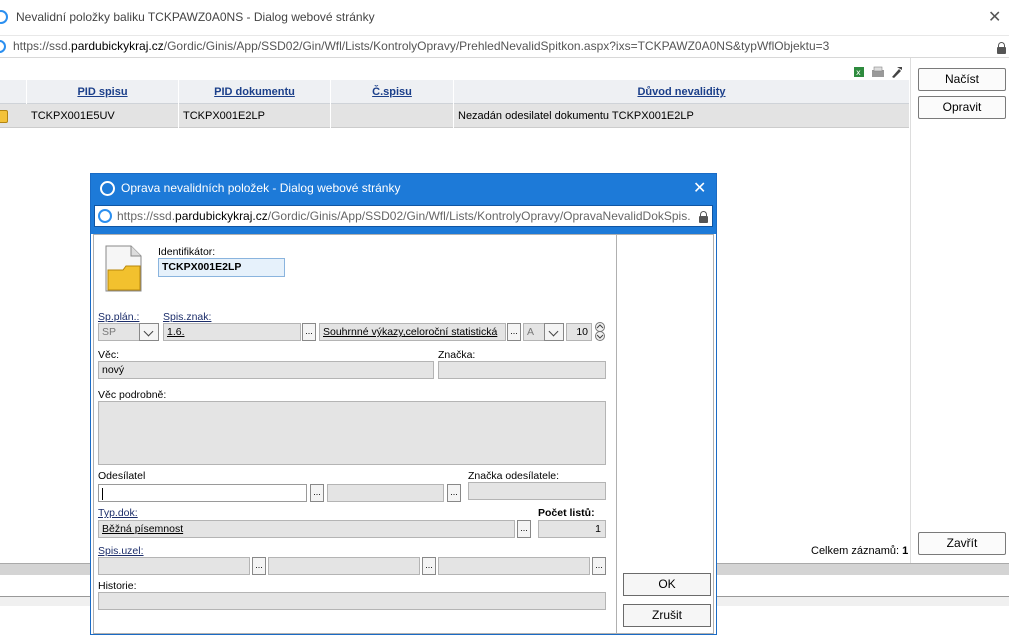 The image size is (1009, 635). I want to click on odesilatel-input, so click(202, 493).